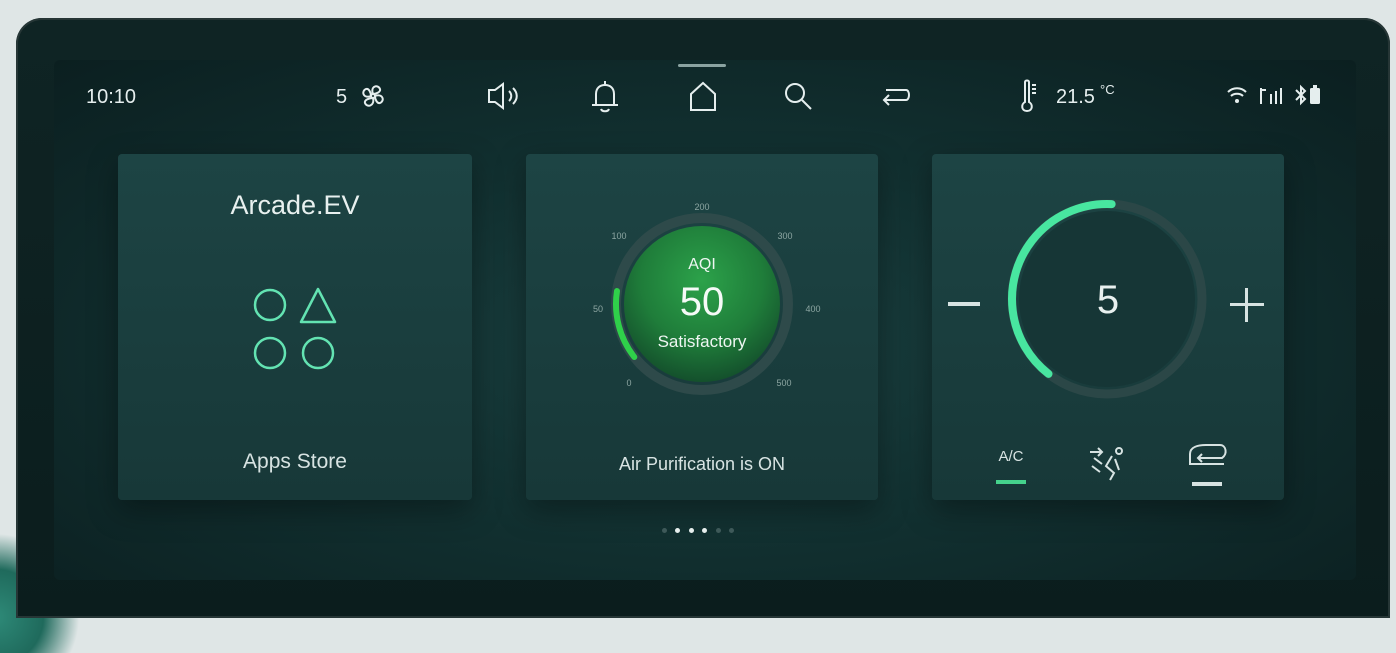 Image resolution: width=1396 pixels, height=653 pixels. I want to click on home-icon, so click(703, 96).